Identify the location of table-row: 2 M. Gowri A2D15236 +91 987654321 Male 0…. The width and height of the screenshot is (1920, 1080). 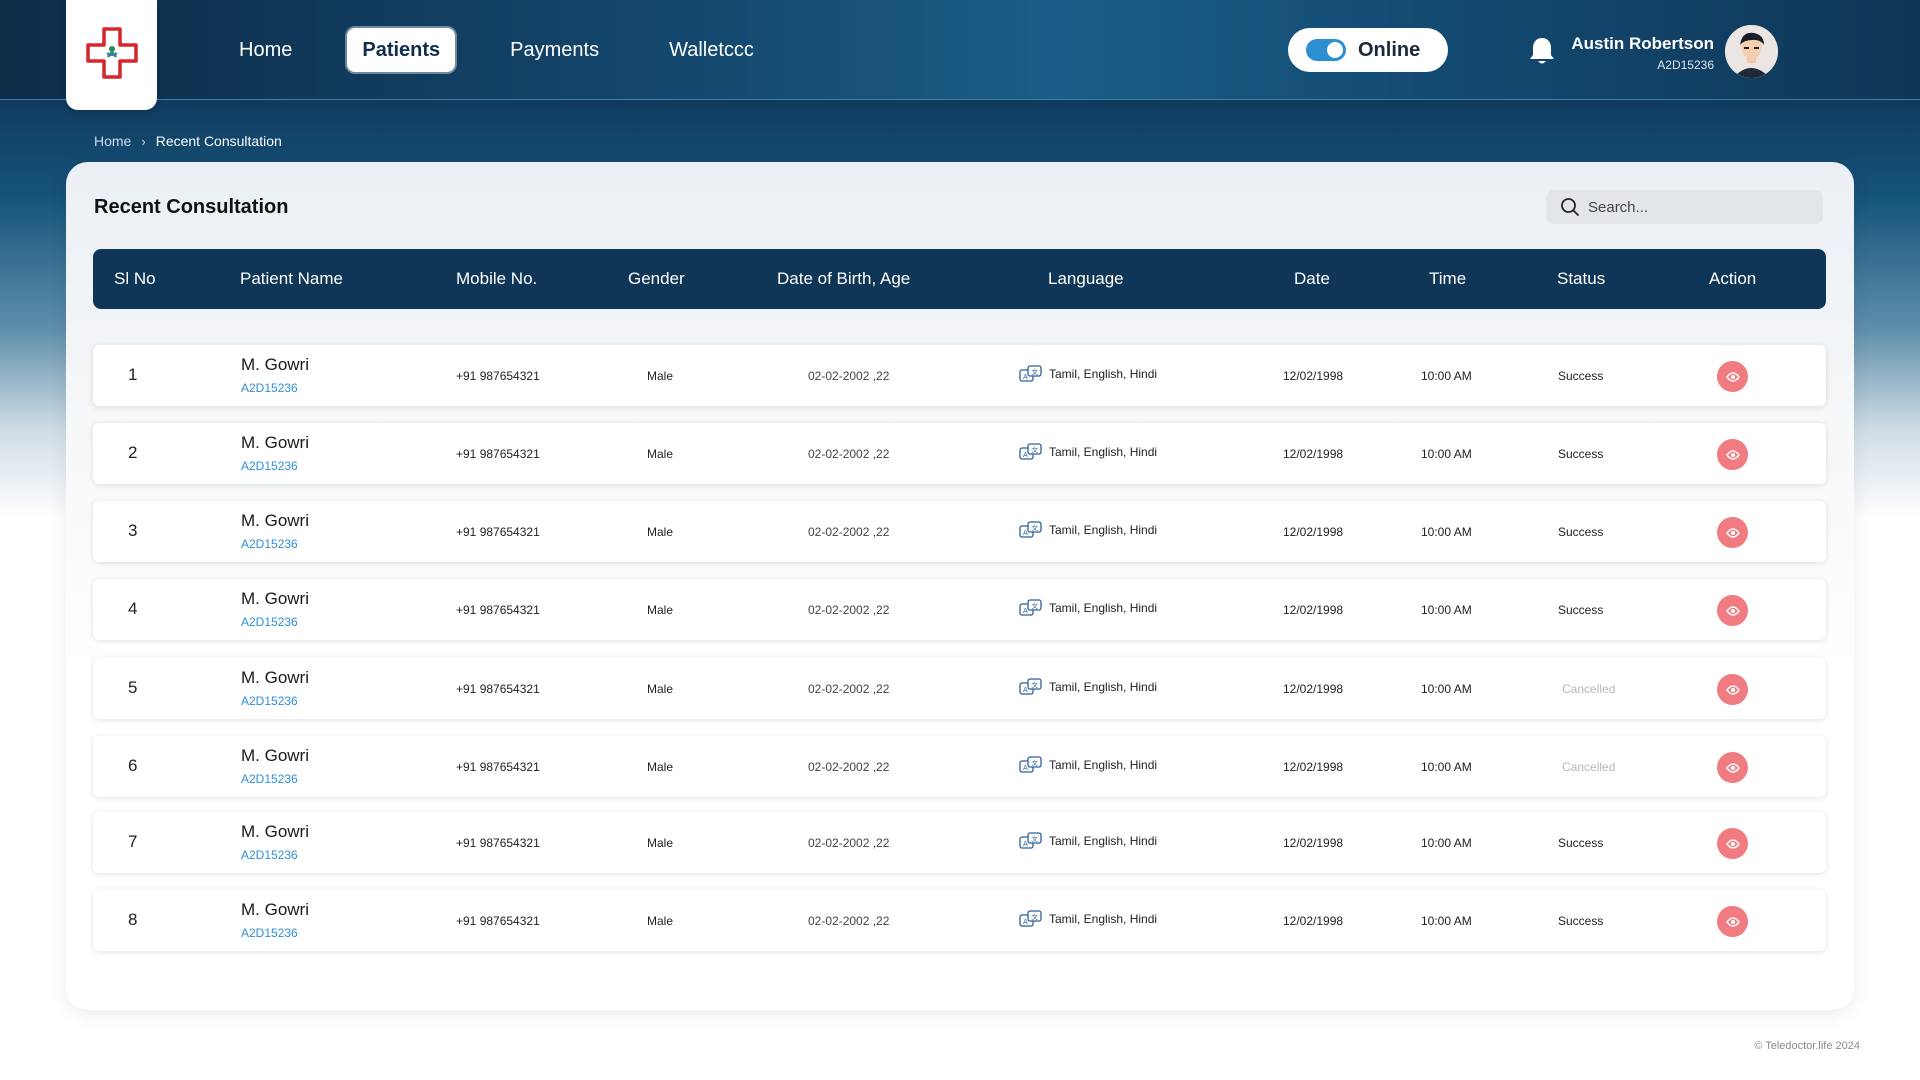
(959, 453).